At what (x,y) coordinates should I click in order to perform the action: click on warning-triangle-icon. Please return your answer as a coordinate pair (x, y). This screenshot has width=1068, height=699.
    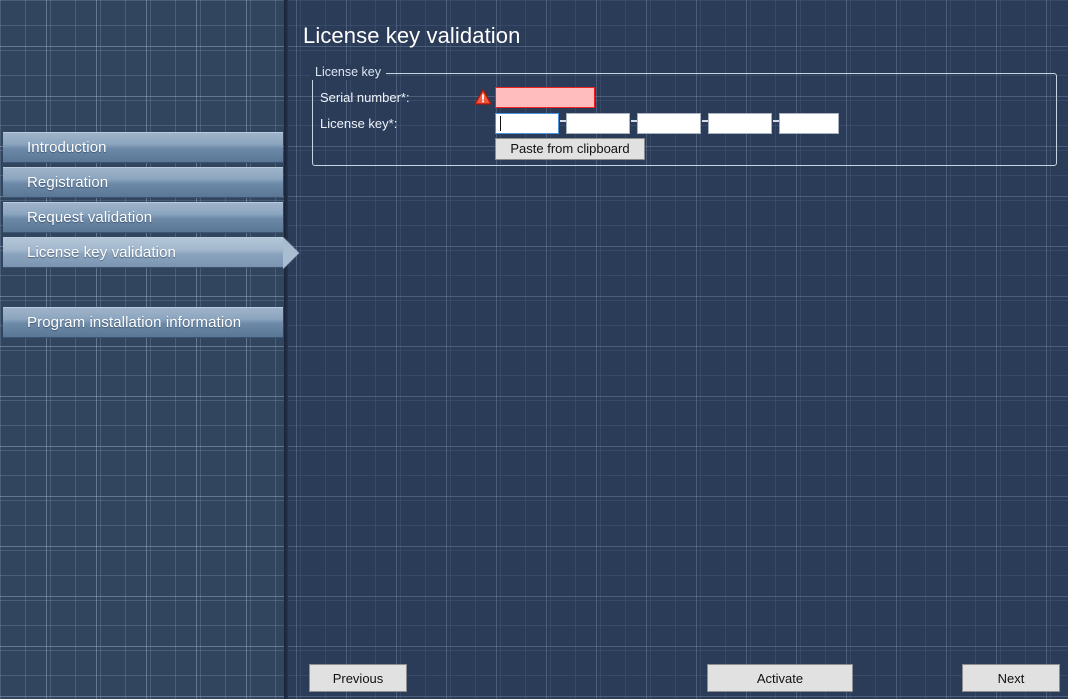
    Looking at the image, I should click on (483, 97).